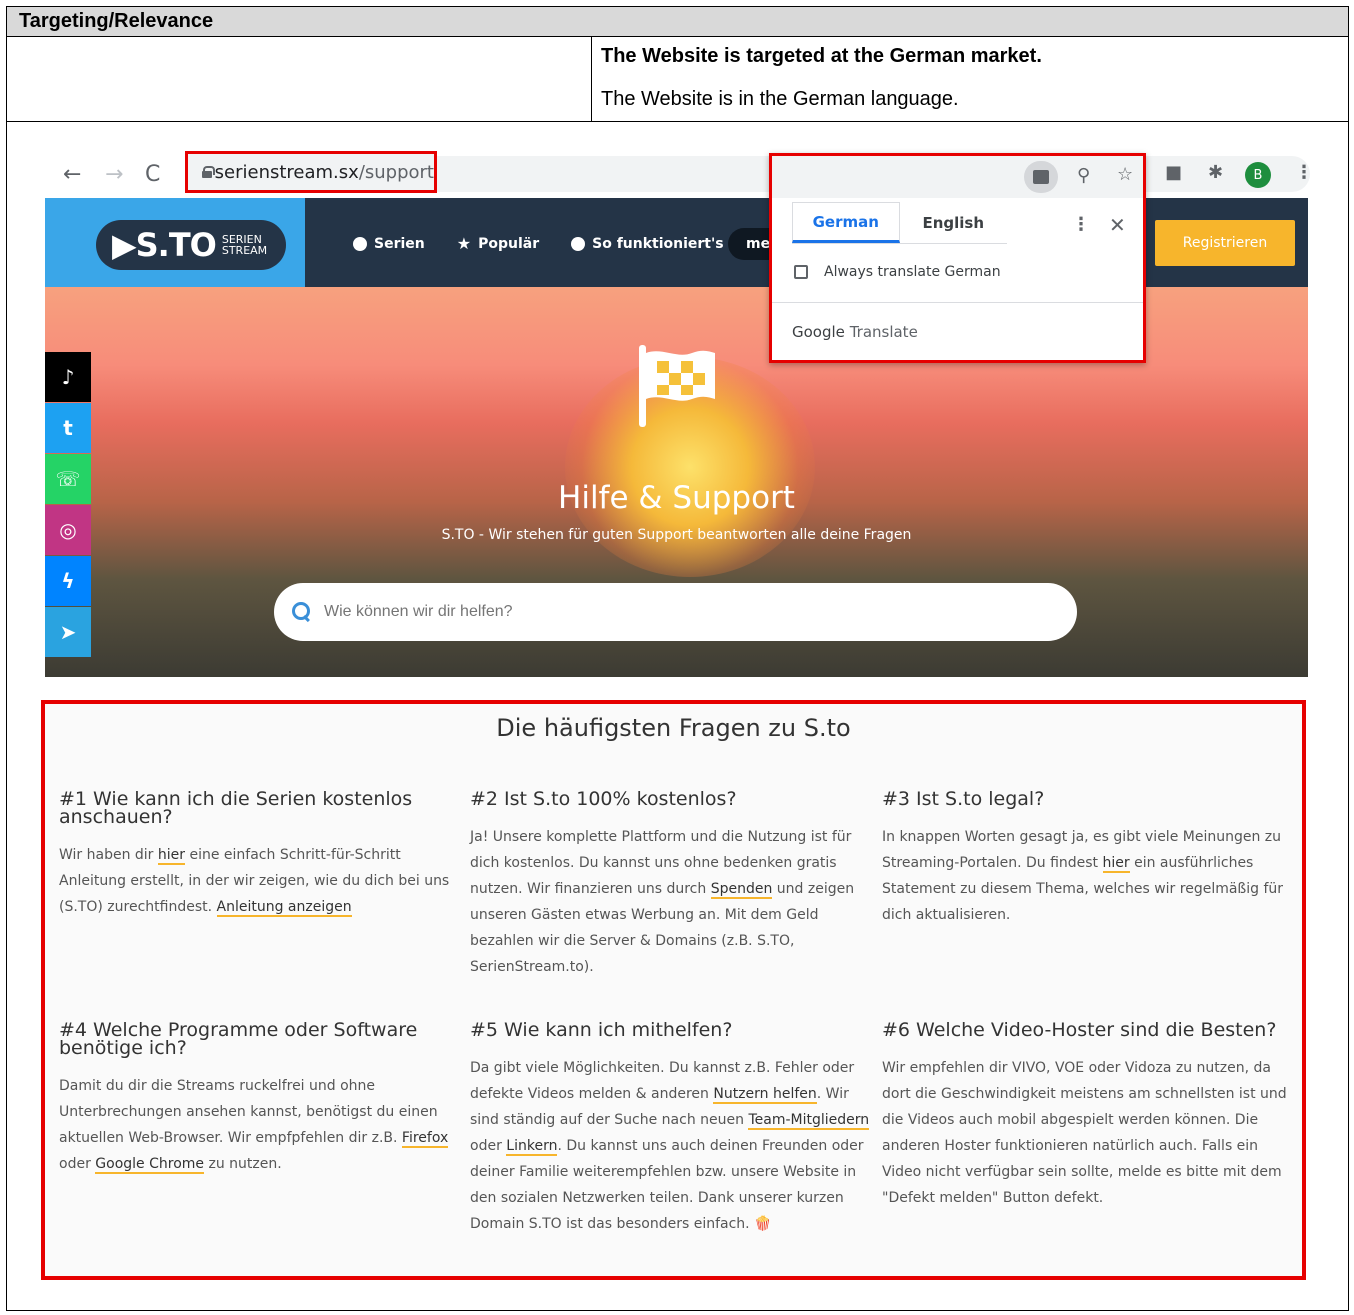  Describe the element at coordinates (809, 1121) in the screenshot. I see `link-team-mitgliedern: Team-Mitgliedern` at that location.